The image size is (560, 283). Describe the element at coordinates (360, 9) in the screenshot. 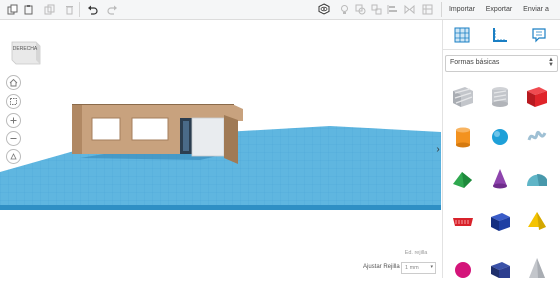

I see `group-icon` at that location.